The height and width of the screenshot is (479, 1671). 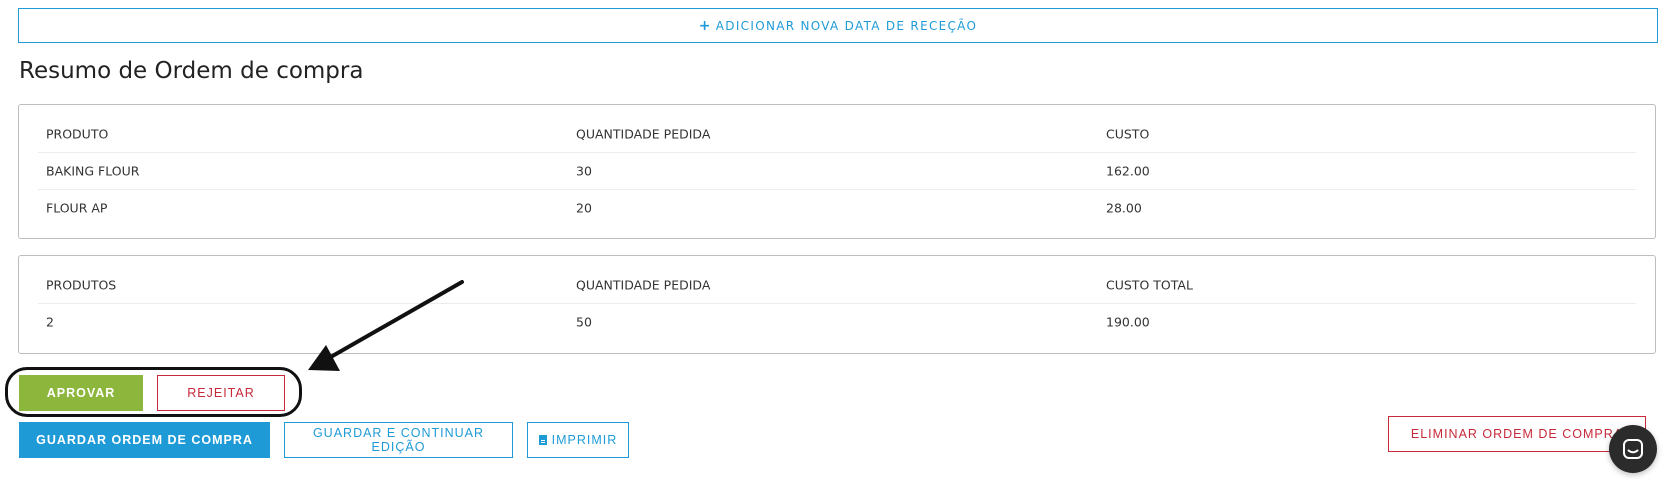 I want to click on print-button: IMPRIMIR, so click(x=578, y=440).